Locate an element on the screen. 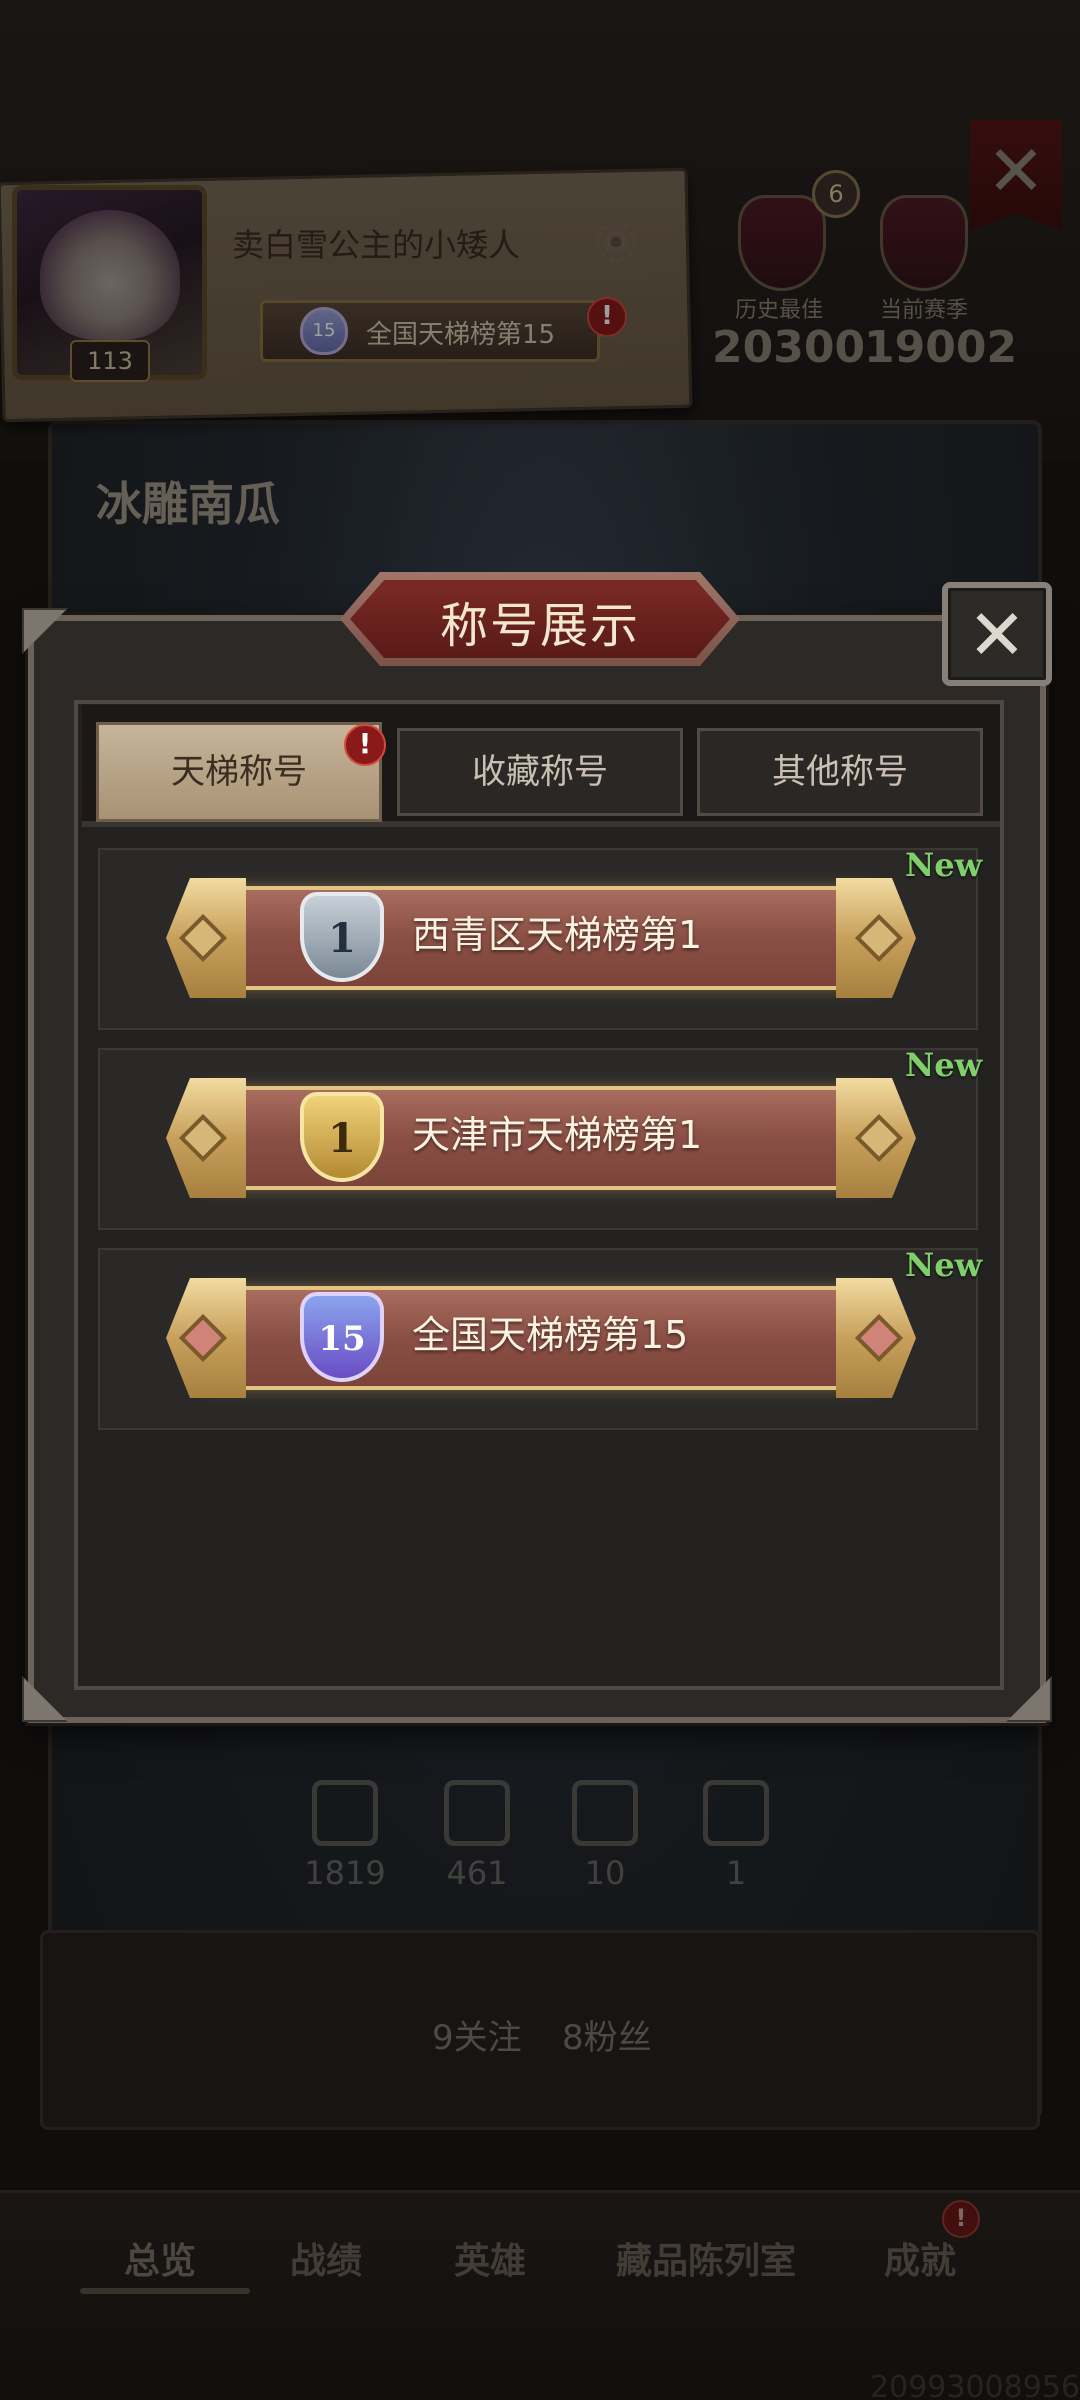 The width and height of the screenshot is (1080, 2400). tab-other-titles: 其他称号 is located at coordinates (840, 772).